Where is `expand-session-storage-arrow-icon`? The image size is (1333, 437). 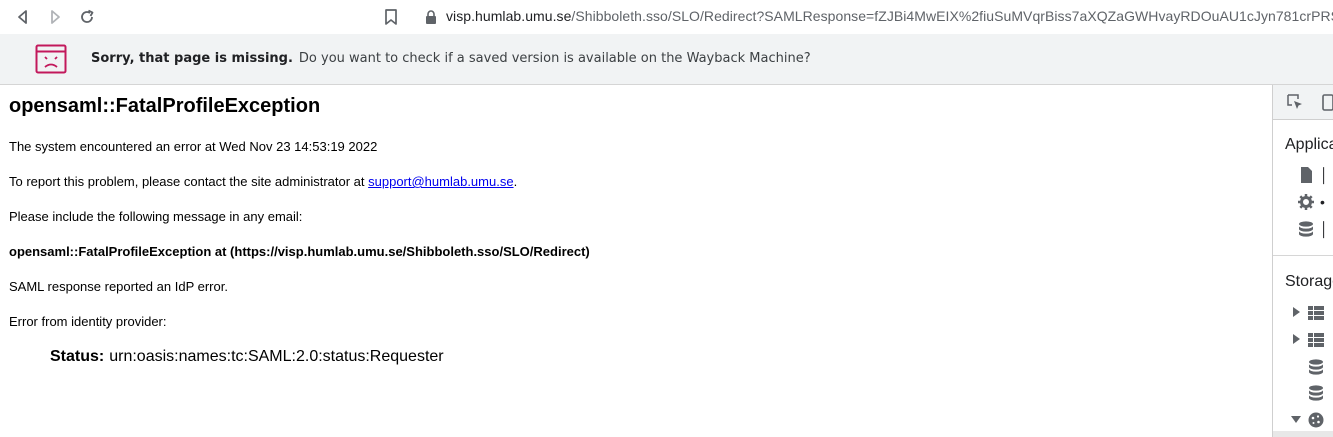
expand-session-storage-arrow-icon is located at coordinates (1296, 339).